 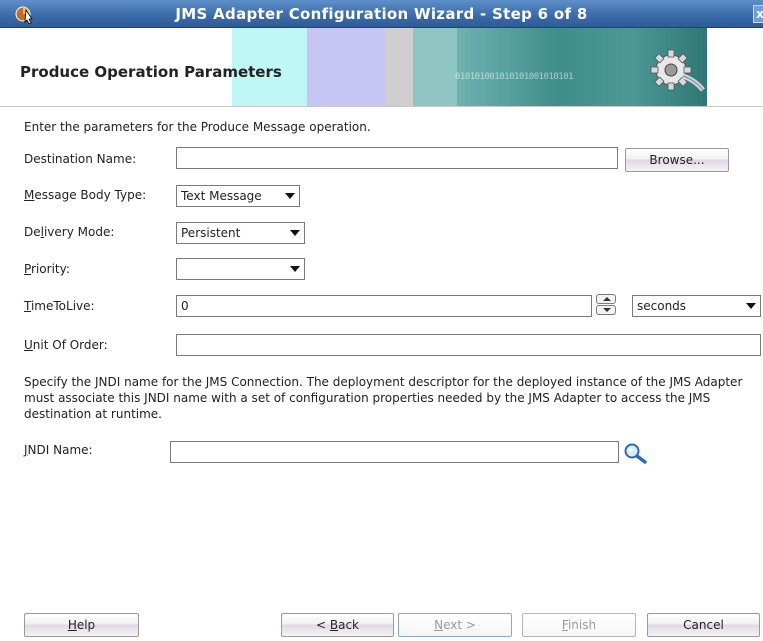 I want to click on jndi-name-field, so click(x=394, y=452).